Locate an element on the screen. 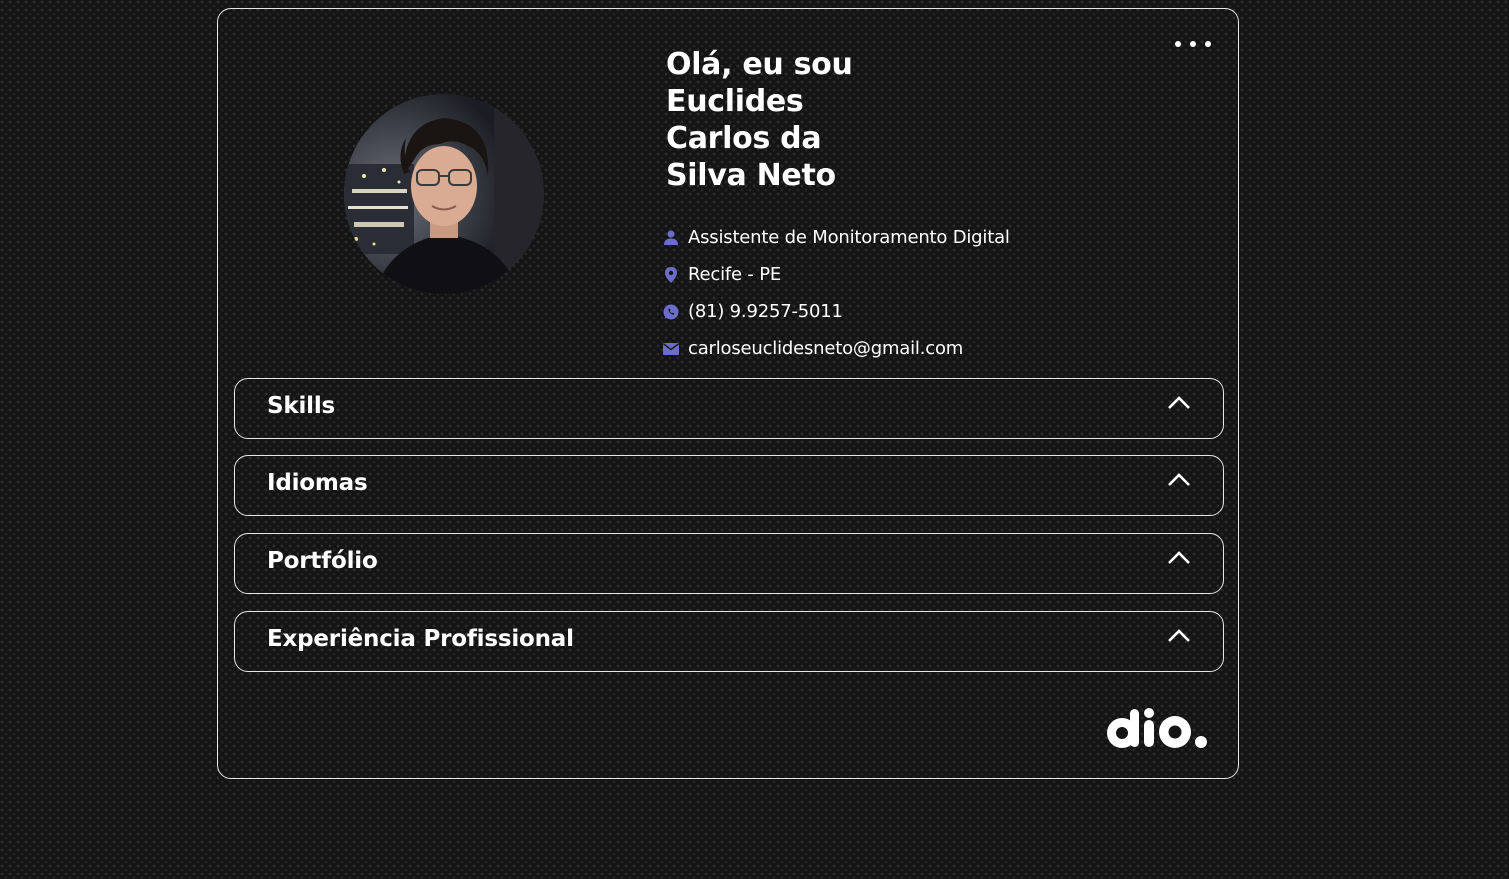 The height and width of the screenshot is (879, 1509). map-pin-icon is located at coordinates (671, 274).